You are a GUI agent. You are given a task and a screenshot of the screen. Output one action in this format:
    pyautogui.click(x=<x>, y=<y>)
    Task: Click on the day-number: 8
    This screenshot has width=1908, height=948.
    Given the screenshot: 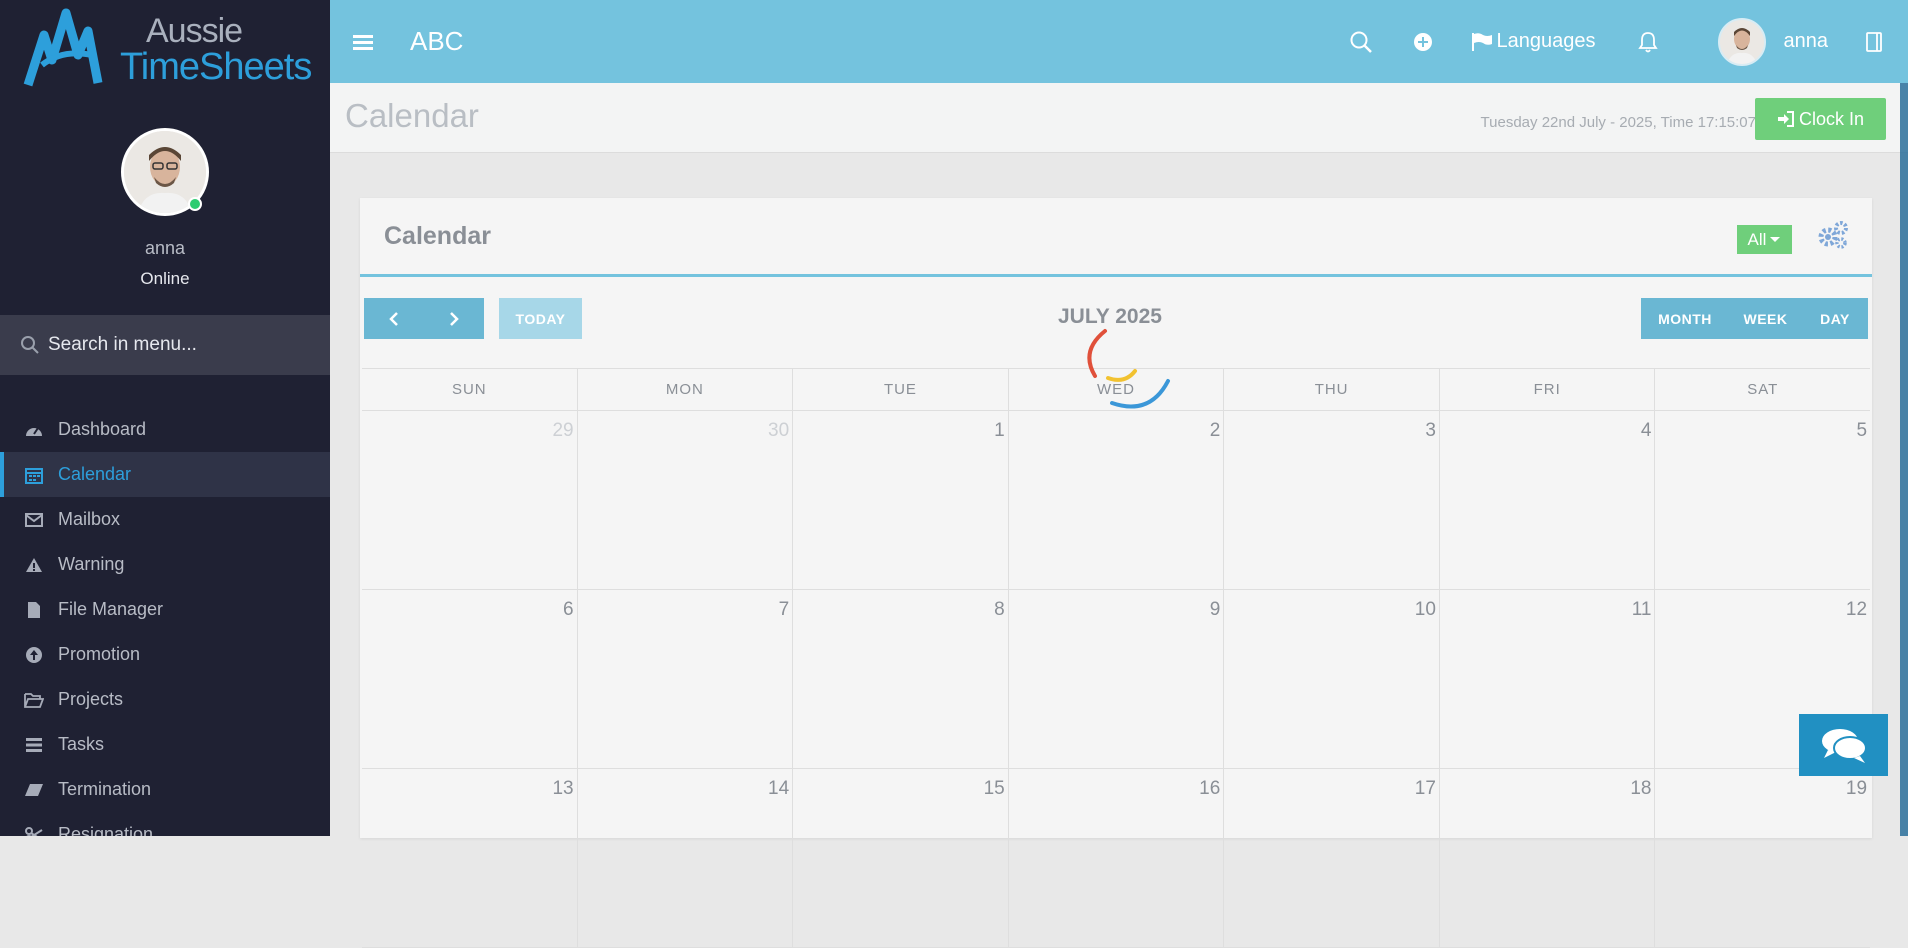 What is the action you would take?
    pyautogui.click(x=999, y=609)
    